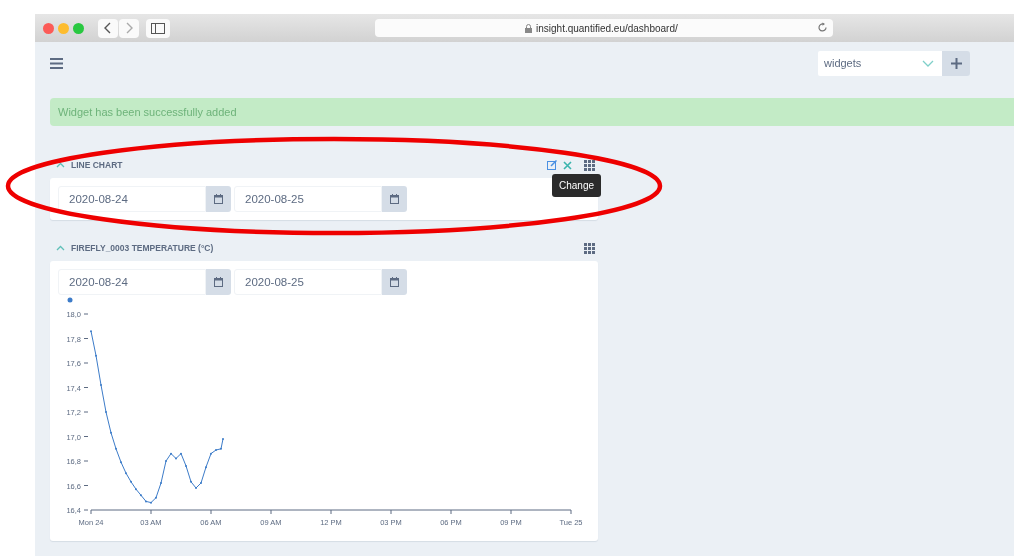  I want to click on widget-select: widgets, so click(880, 63).